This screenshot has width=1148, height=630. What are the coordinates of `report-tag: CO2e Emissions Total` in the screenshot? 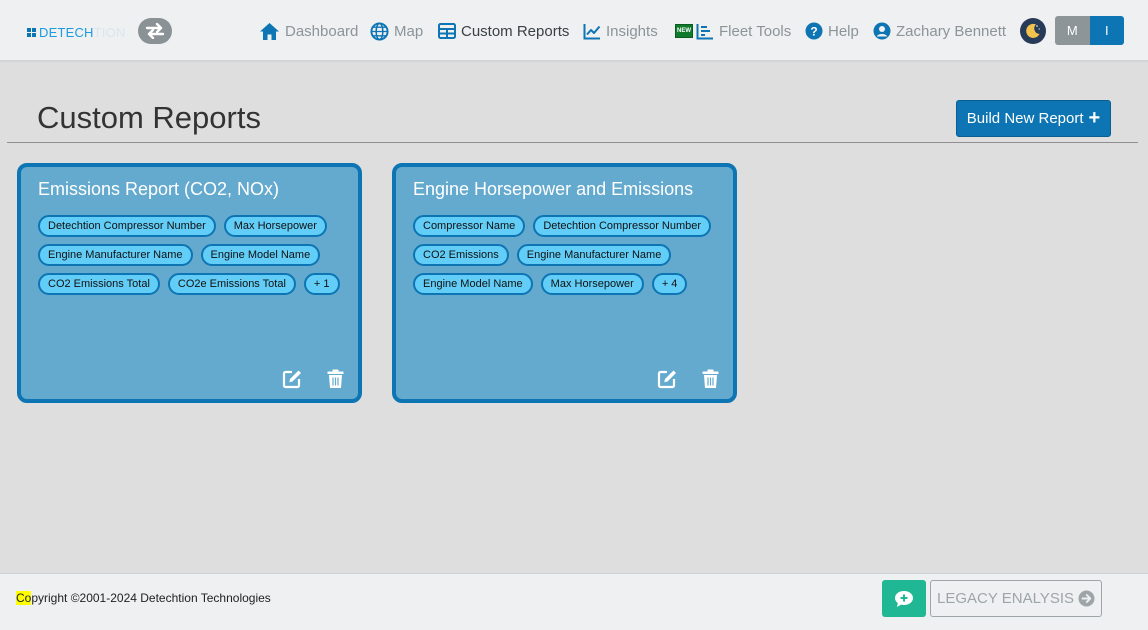 It's located at (231, 284).